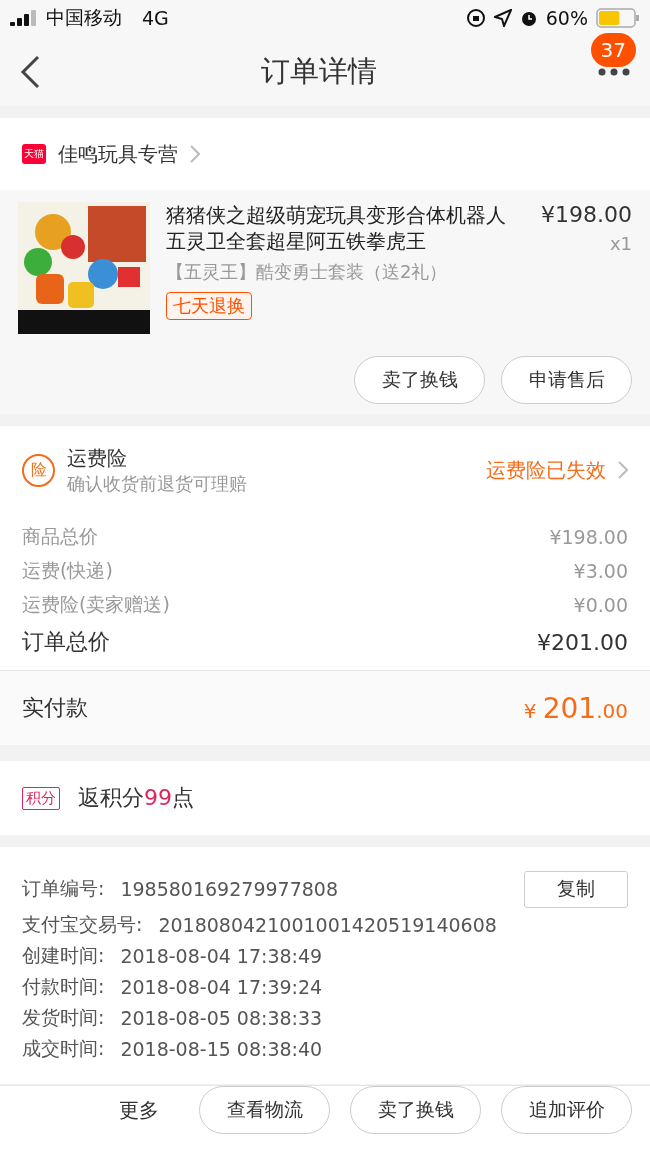 The image size is (650, 1156). I want to click on action-button: 申请售后, so click(566, 380).